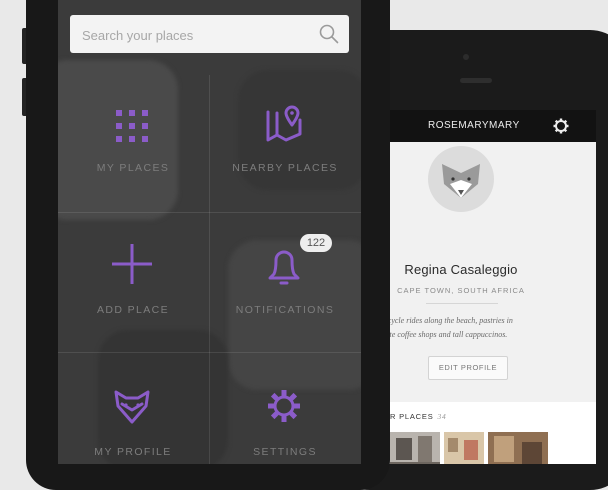 Image resolution: width=608 pixels, height=490 pixels. Describe the element at coordinates (132, 126) in the screenshot. I see `grid-icon` at that location.